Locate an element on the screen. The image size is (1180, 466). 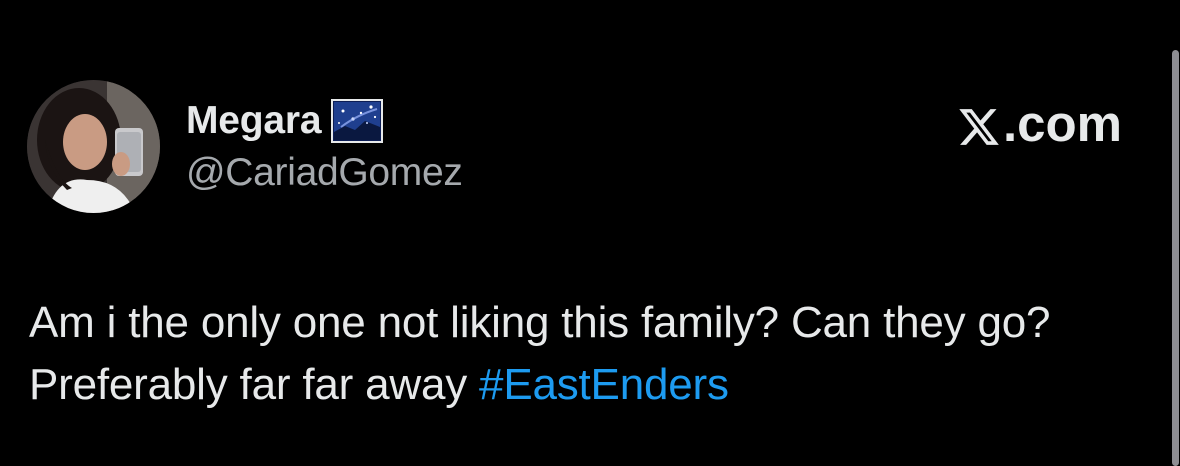
hashtag-link: #EastEnders is located at coordinates (604, 384).